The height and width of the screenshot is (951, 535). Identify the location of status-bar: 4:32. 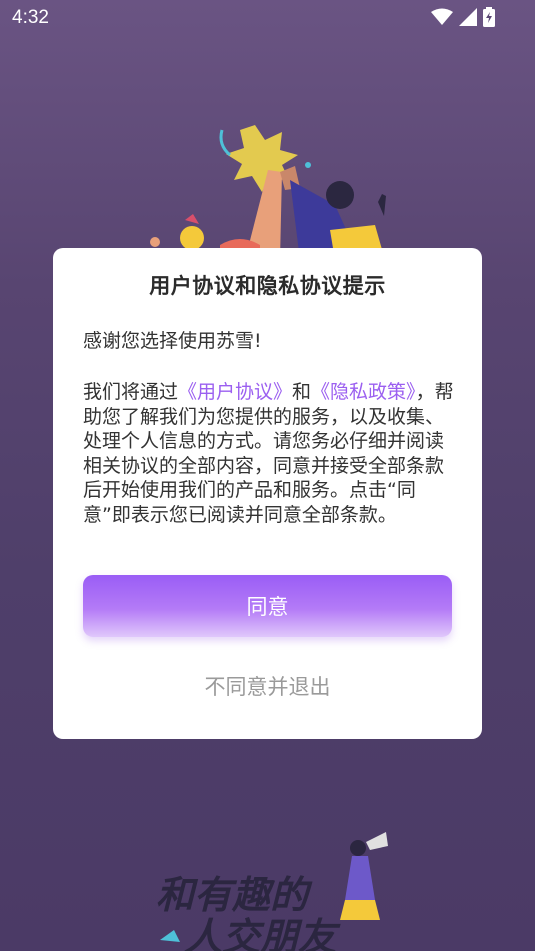
(267, 18).